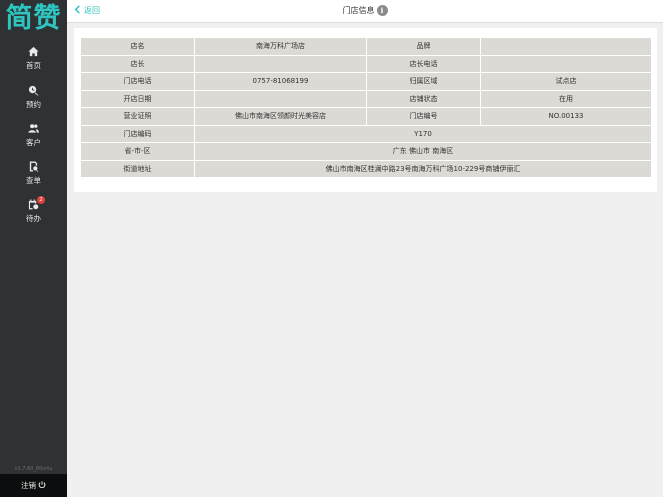 Image resolution: width=663 pixels, height=497 pixels. What do you see at coordinates (33, 51) in the screenshot?
I see `home-icon` at bounding box center [33, 51].